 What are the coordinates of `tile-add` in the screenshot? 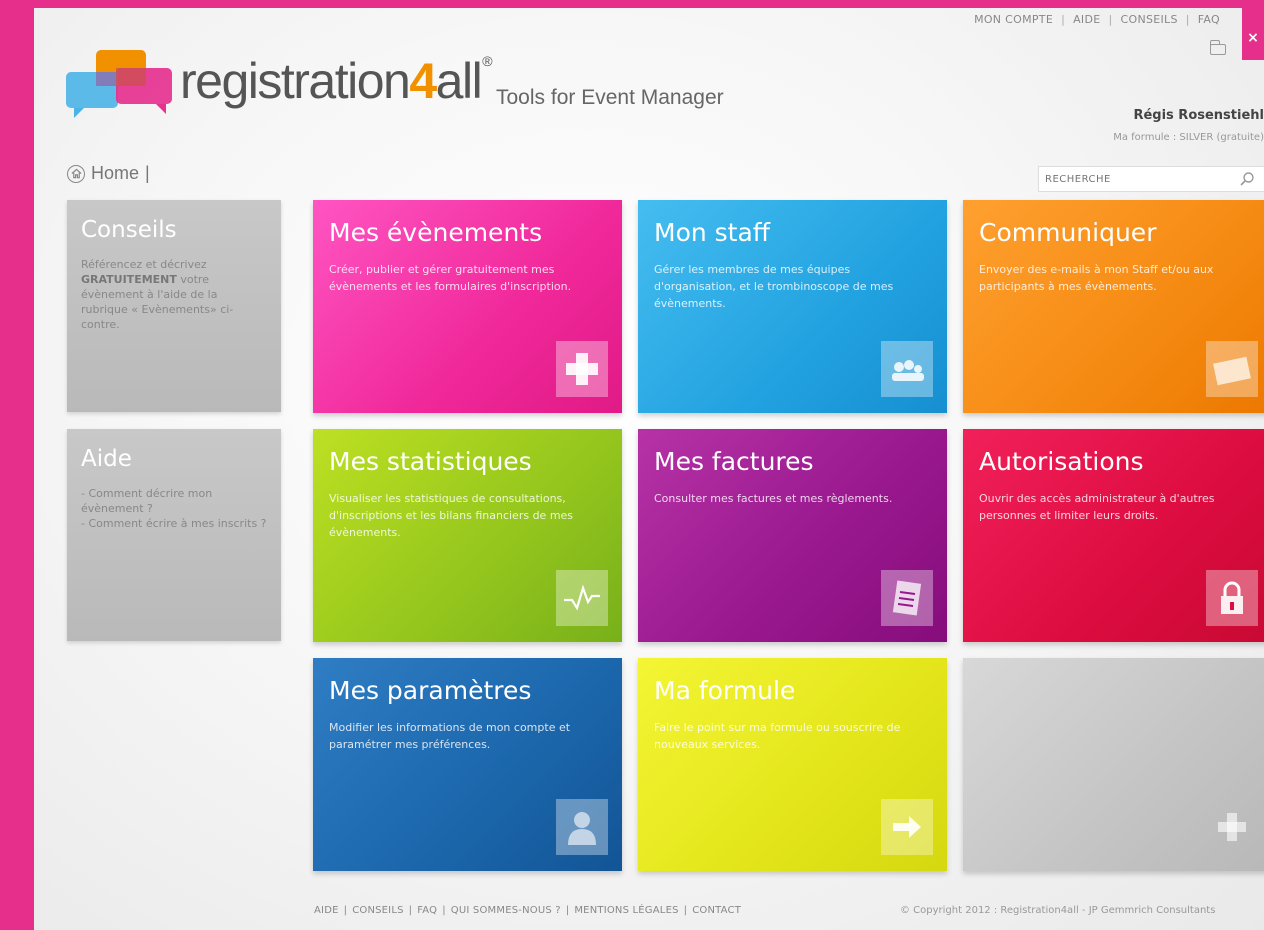 It's located at (1113, 764).